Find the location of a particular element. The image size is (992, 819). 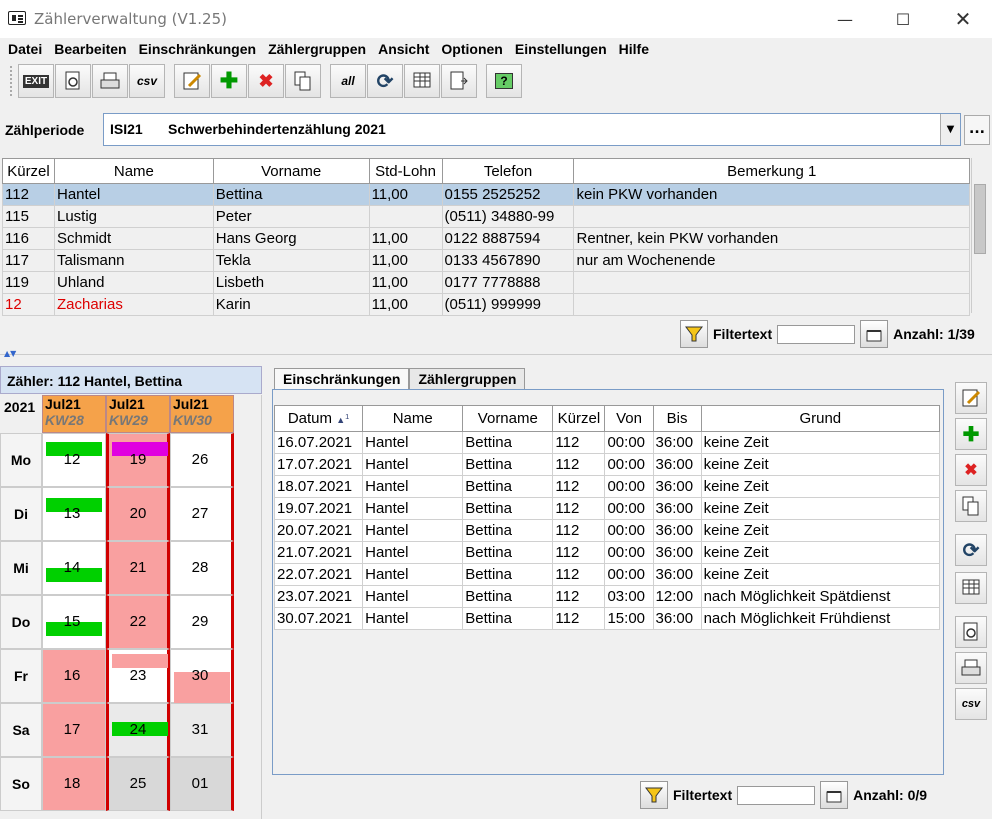

csv-restriction-button: csv is located at coordinates (971, 704).